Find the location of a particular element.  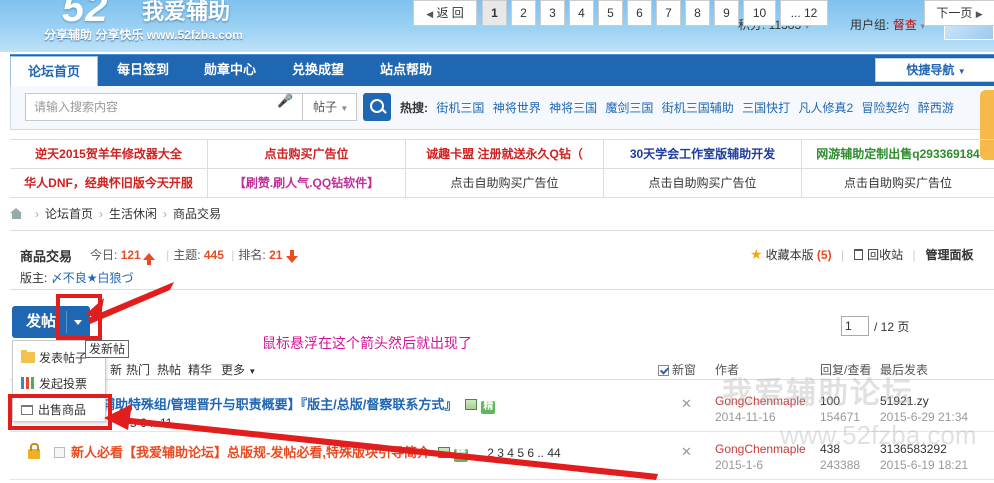

forum-stats: 今日: 121 | 主题: 445 | 排名: 21 is located at coordinates (194, 255).